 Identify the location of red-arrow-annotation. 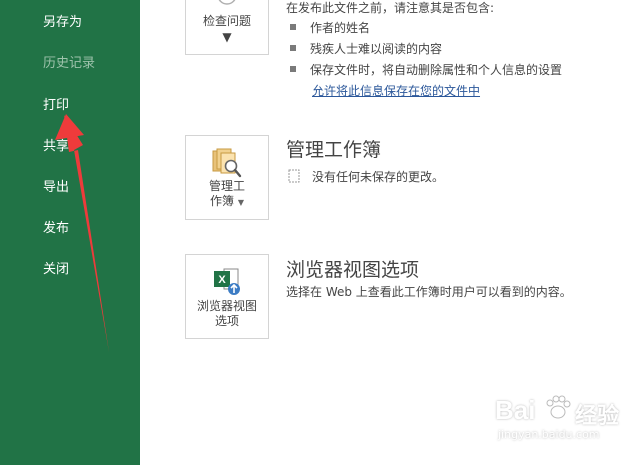
(82, 233).